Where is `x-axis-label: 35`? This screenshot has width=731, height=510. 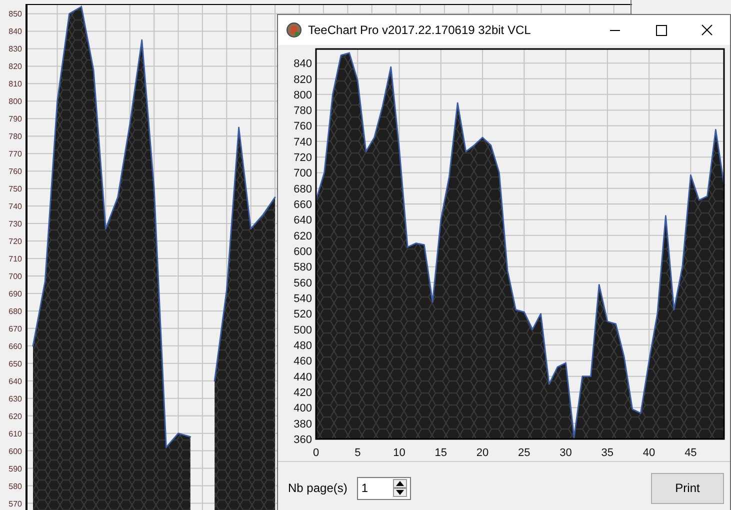
x-axis-label: 35 is located at coordinates (607, 453).